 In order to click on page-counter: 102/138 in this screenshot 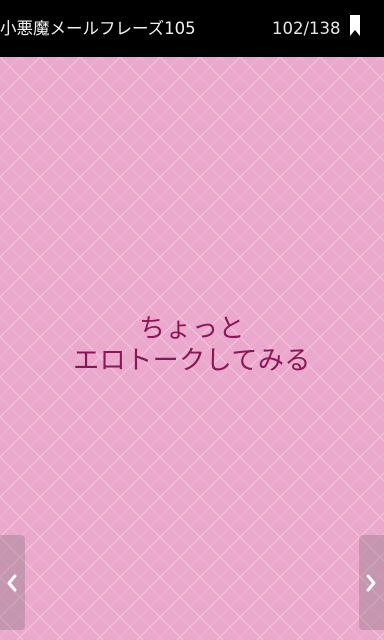, I will do `click(306, 28)`.